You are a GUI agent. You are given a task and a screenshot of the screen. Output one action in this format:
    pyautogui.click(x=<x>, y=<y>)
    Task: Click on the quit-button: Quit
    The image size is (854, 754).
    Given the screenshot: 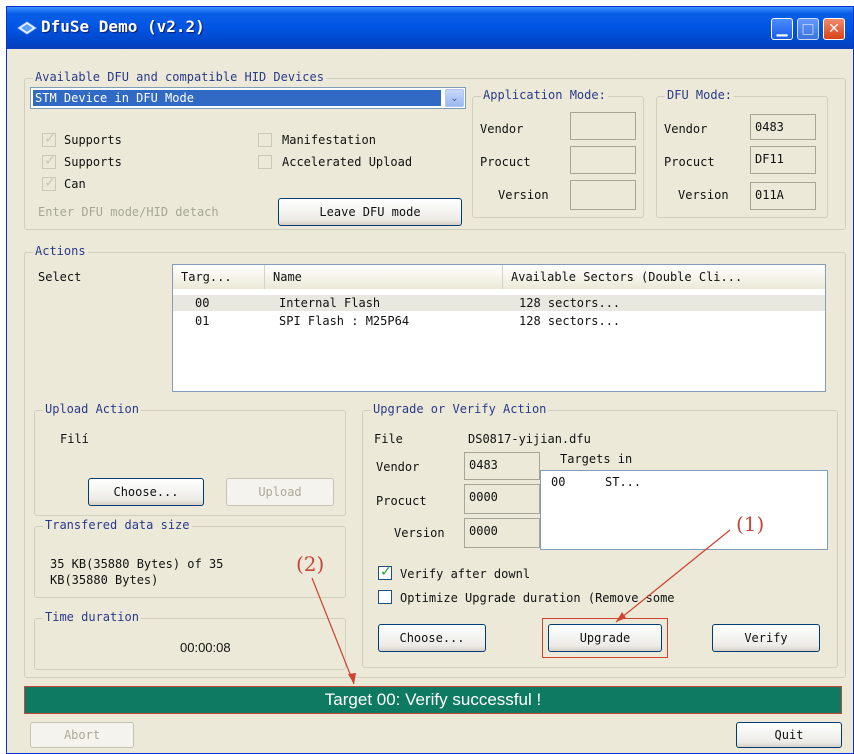 What is the action you would take?
    pyautogui.click(x=789, y=735)
    